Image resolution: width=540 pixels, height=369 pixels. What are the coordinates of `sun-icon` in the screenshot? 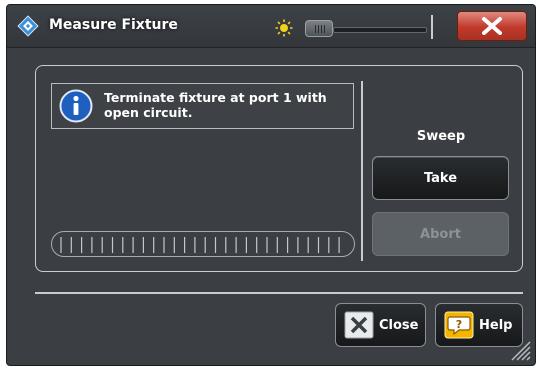 It's located at (284, 28).